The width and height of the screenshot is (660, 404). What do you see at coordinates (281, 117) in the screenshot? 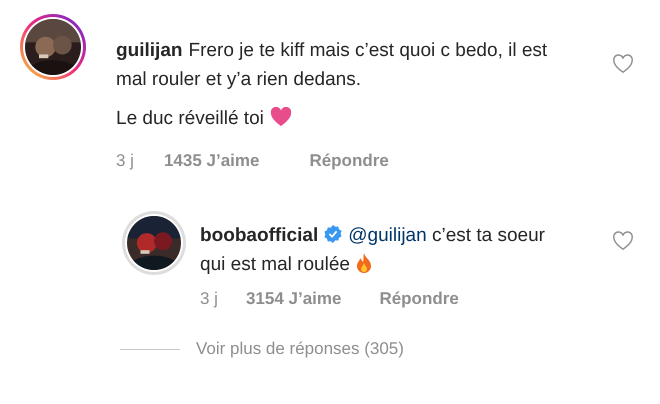
I see `heart-icon` at bounding box center [281, 117].